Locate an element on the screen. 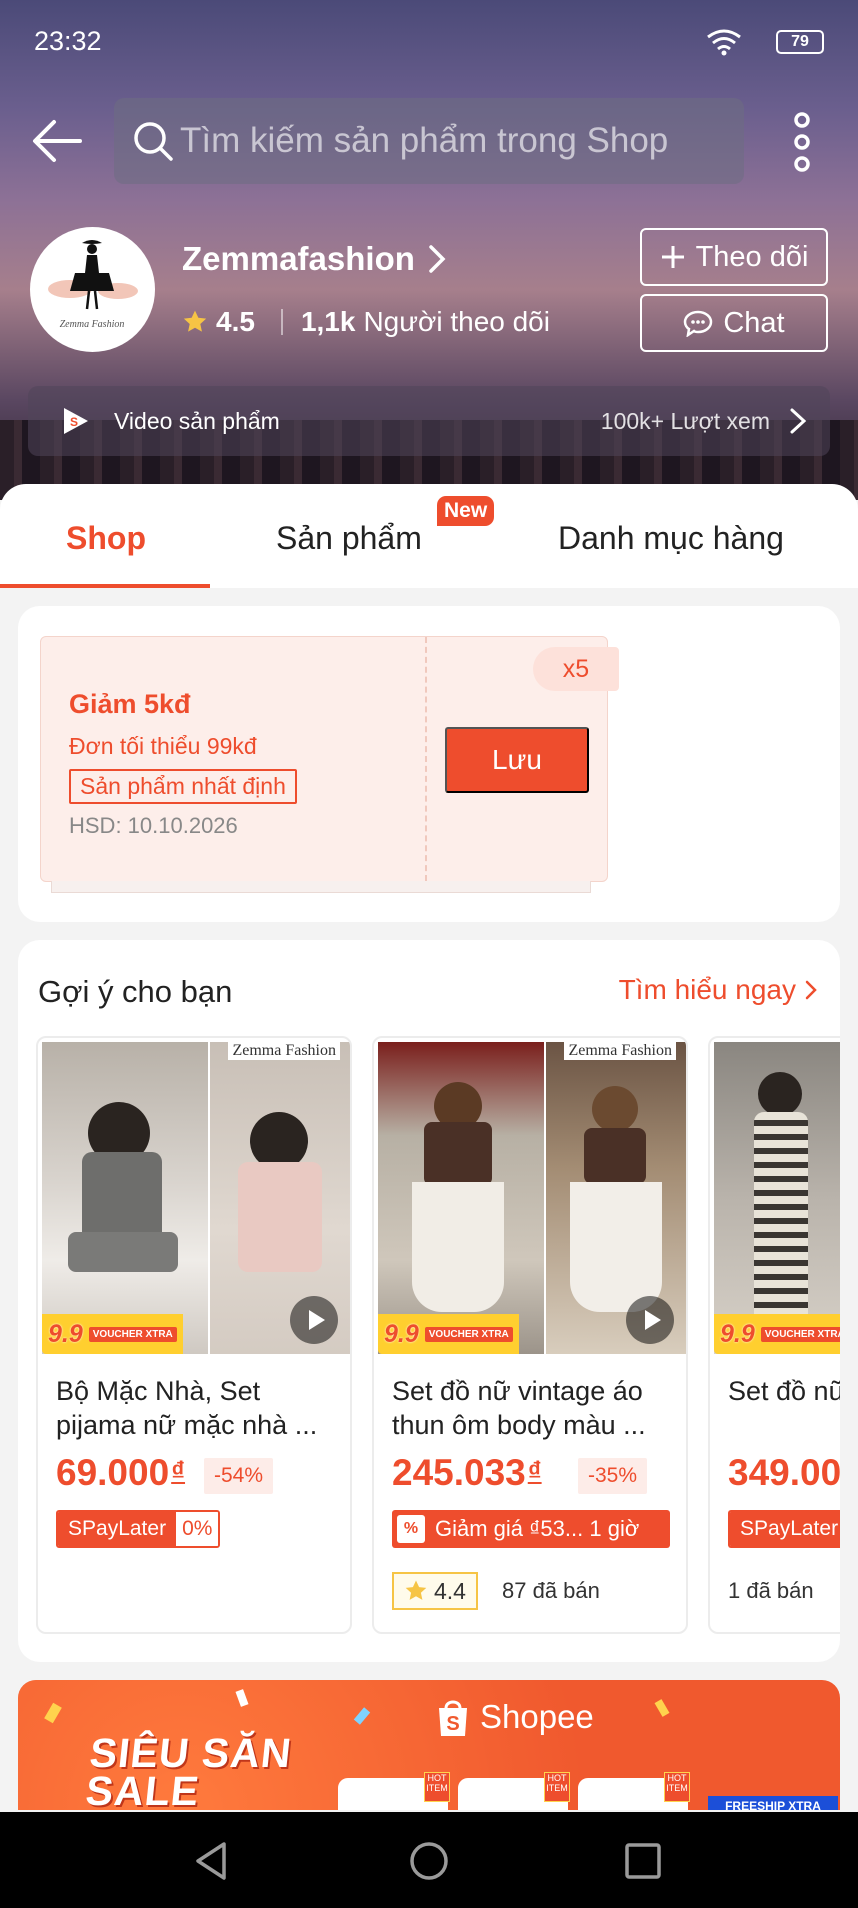 The image size is (858, 1908). product-video-bar: S Video sản phẩm 100k+ Lượt xem is located at coordinates (429, 421).